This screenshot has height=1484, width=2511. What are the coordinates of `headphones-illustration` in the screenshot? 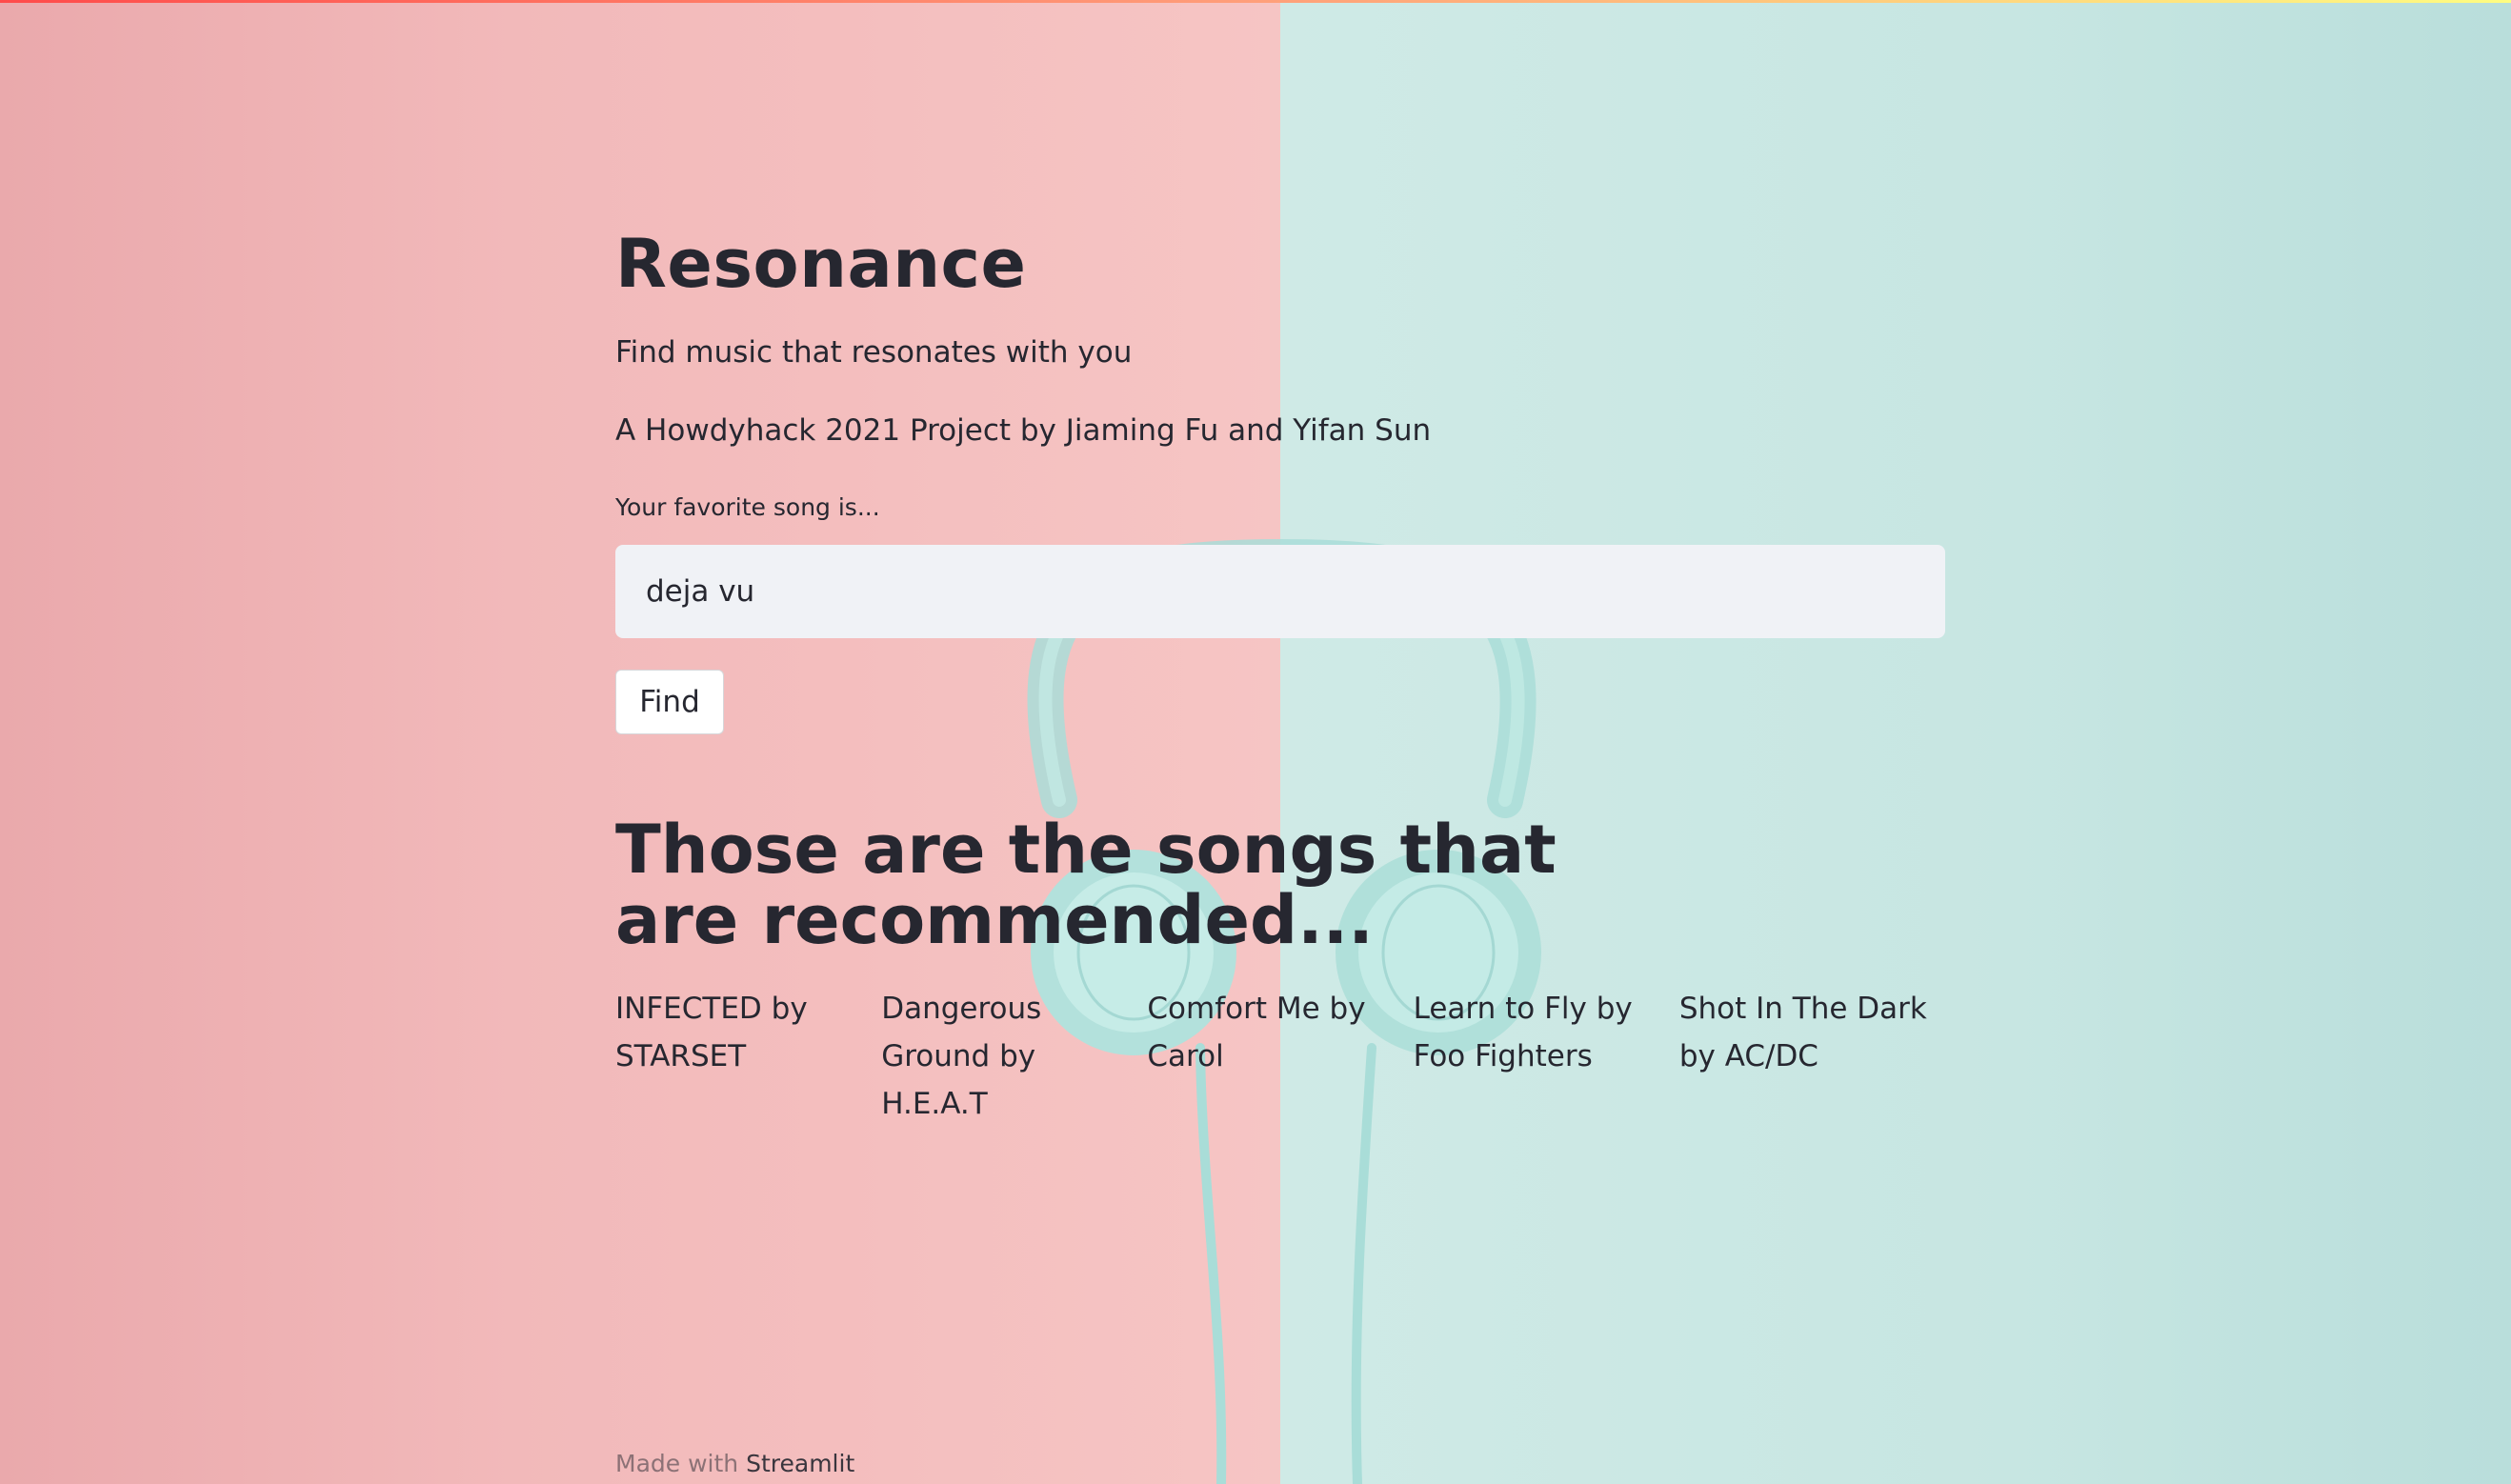 It's located at (1284, 1011).